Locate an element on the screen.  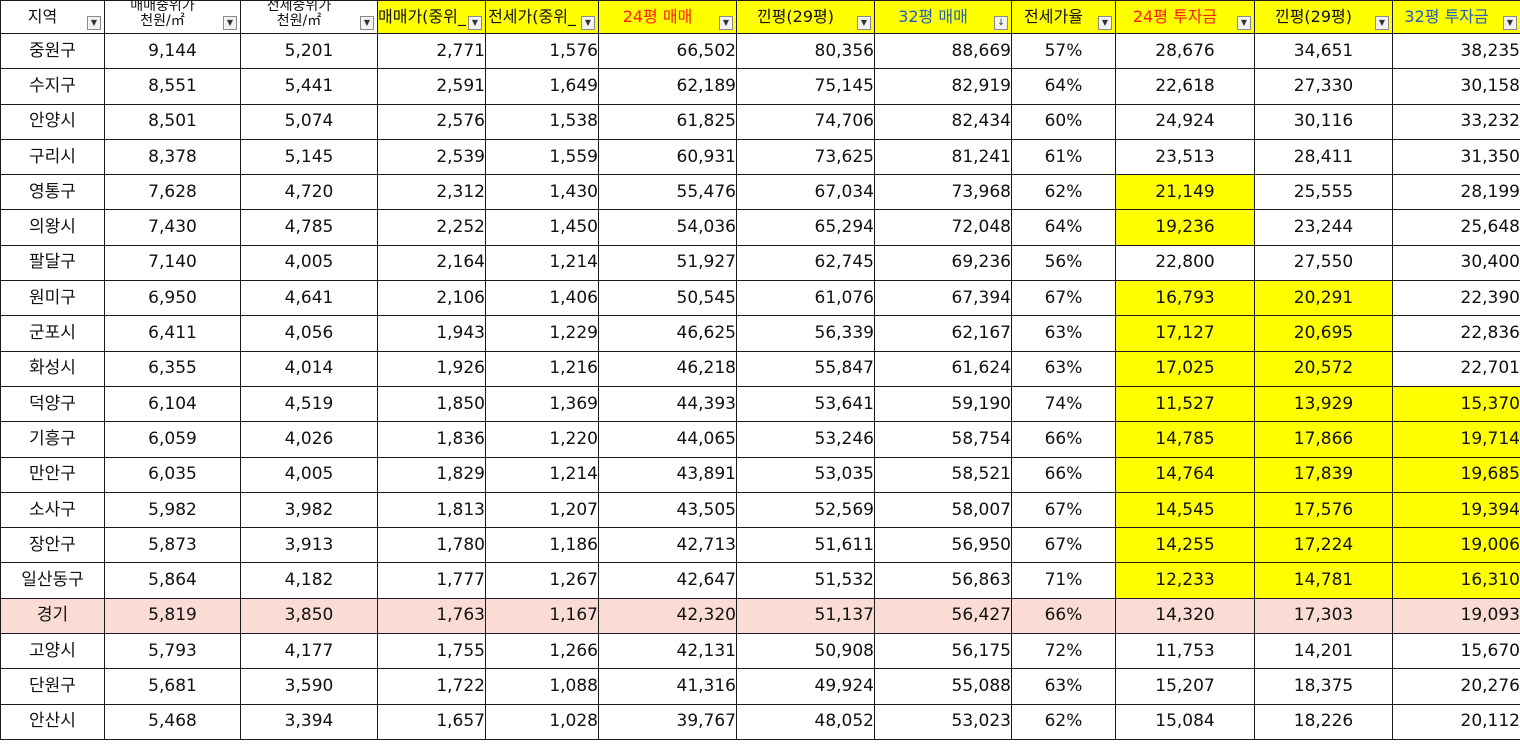
cell-jeonse-ratio: 62% is located at coordinates (1063, 192).